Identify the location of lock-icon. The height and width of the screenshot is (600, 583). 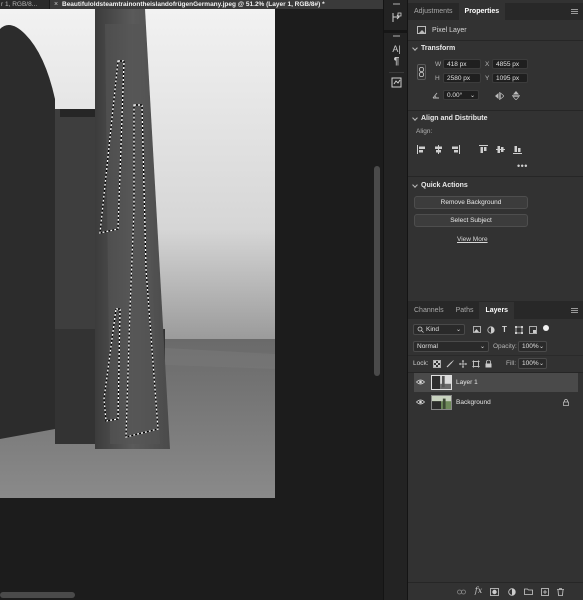
(566, 402).